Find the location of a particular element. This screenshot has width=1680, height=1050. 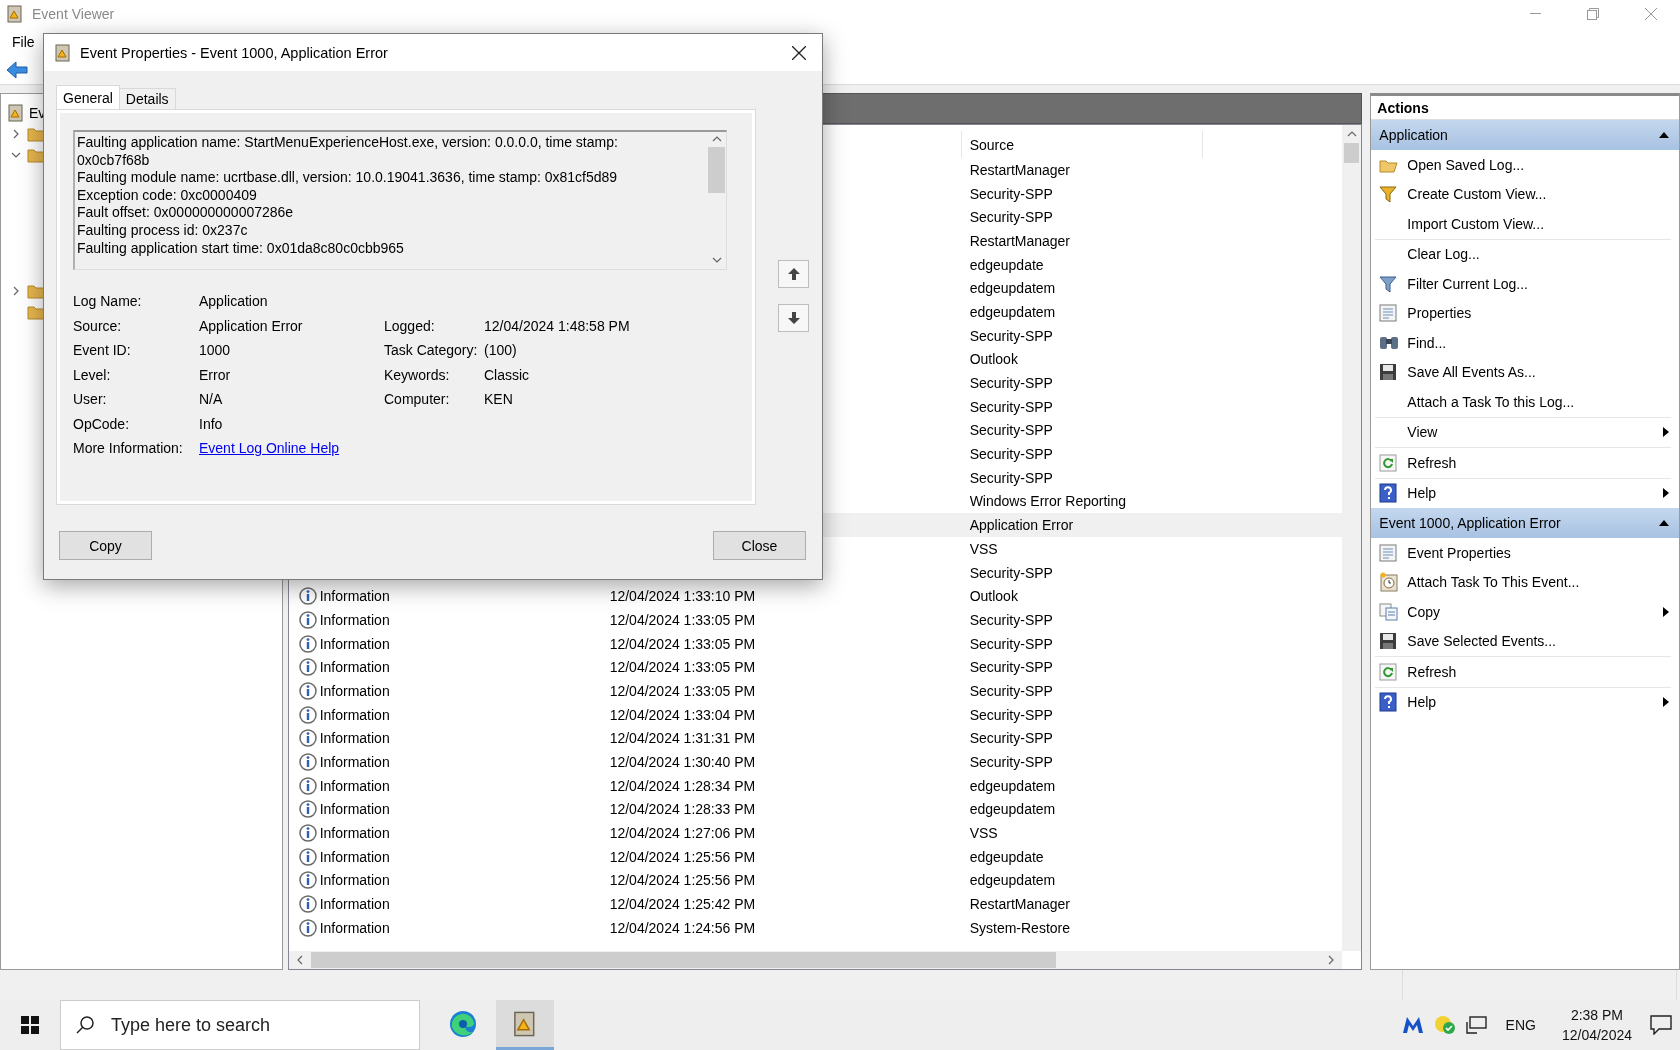

event-row: Information 12/04/2024 1:25:56 PM edgeupdatem is located at coordinates (815, 880).